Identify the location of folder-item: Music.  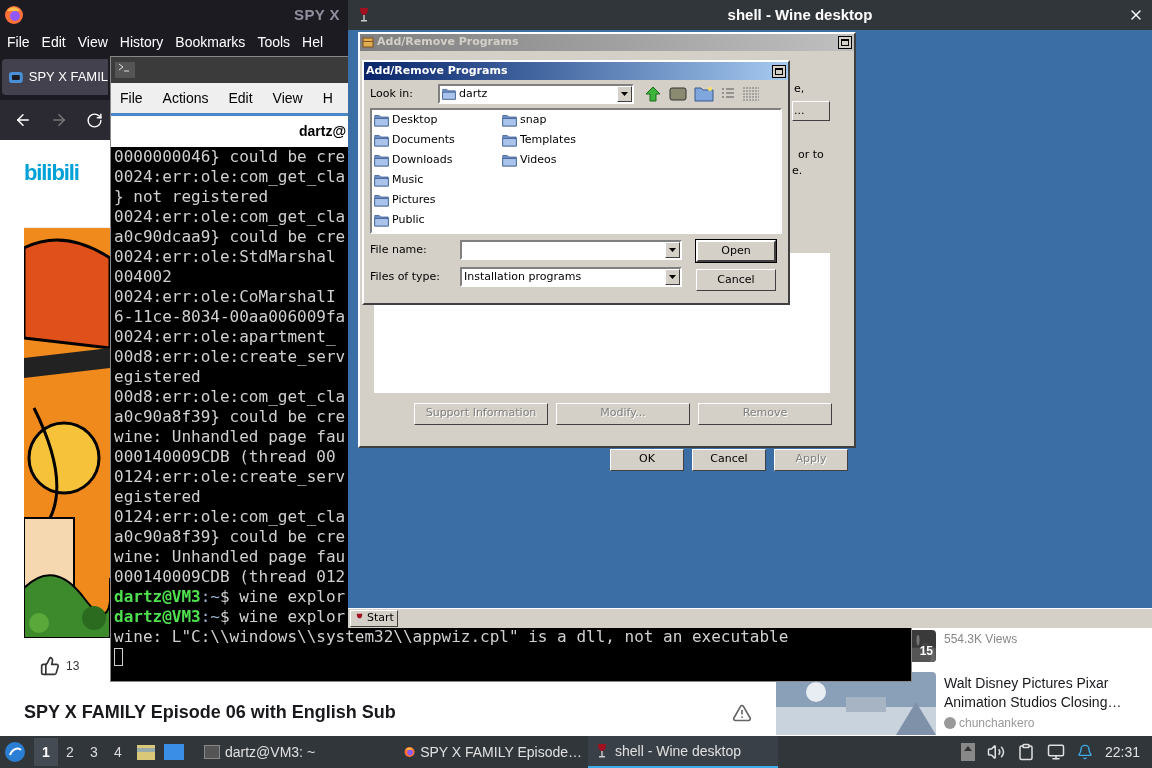
(438, 180).